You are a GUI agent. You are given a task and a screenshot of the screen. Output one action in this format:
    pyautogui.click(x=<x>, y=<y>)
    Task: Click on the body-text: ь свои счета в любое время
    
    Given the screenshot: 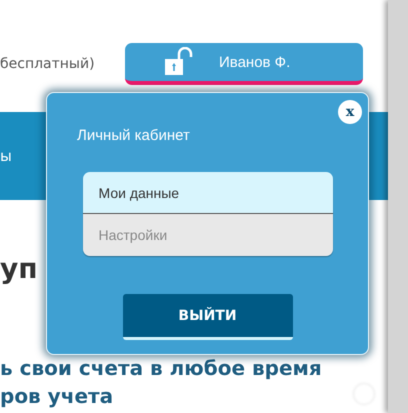 What is the action you would take?
    pyautogui.click(x=161, y=368)
    